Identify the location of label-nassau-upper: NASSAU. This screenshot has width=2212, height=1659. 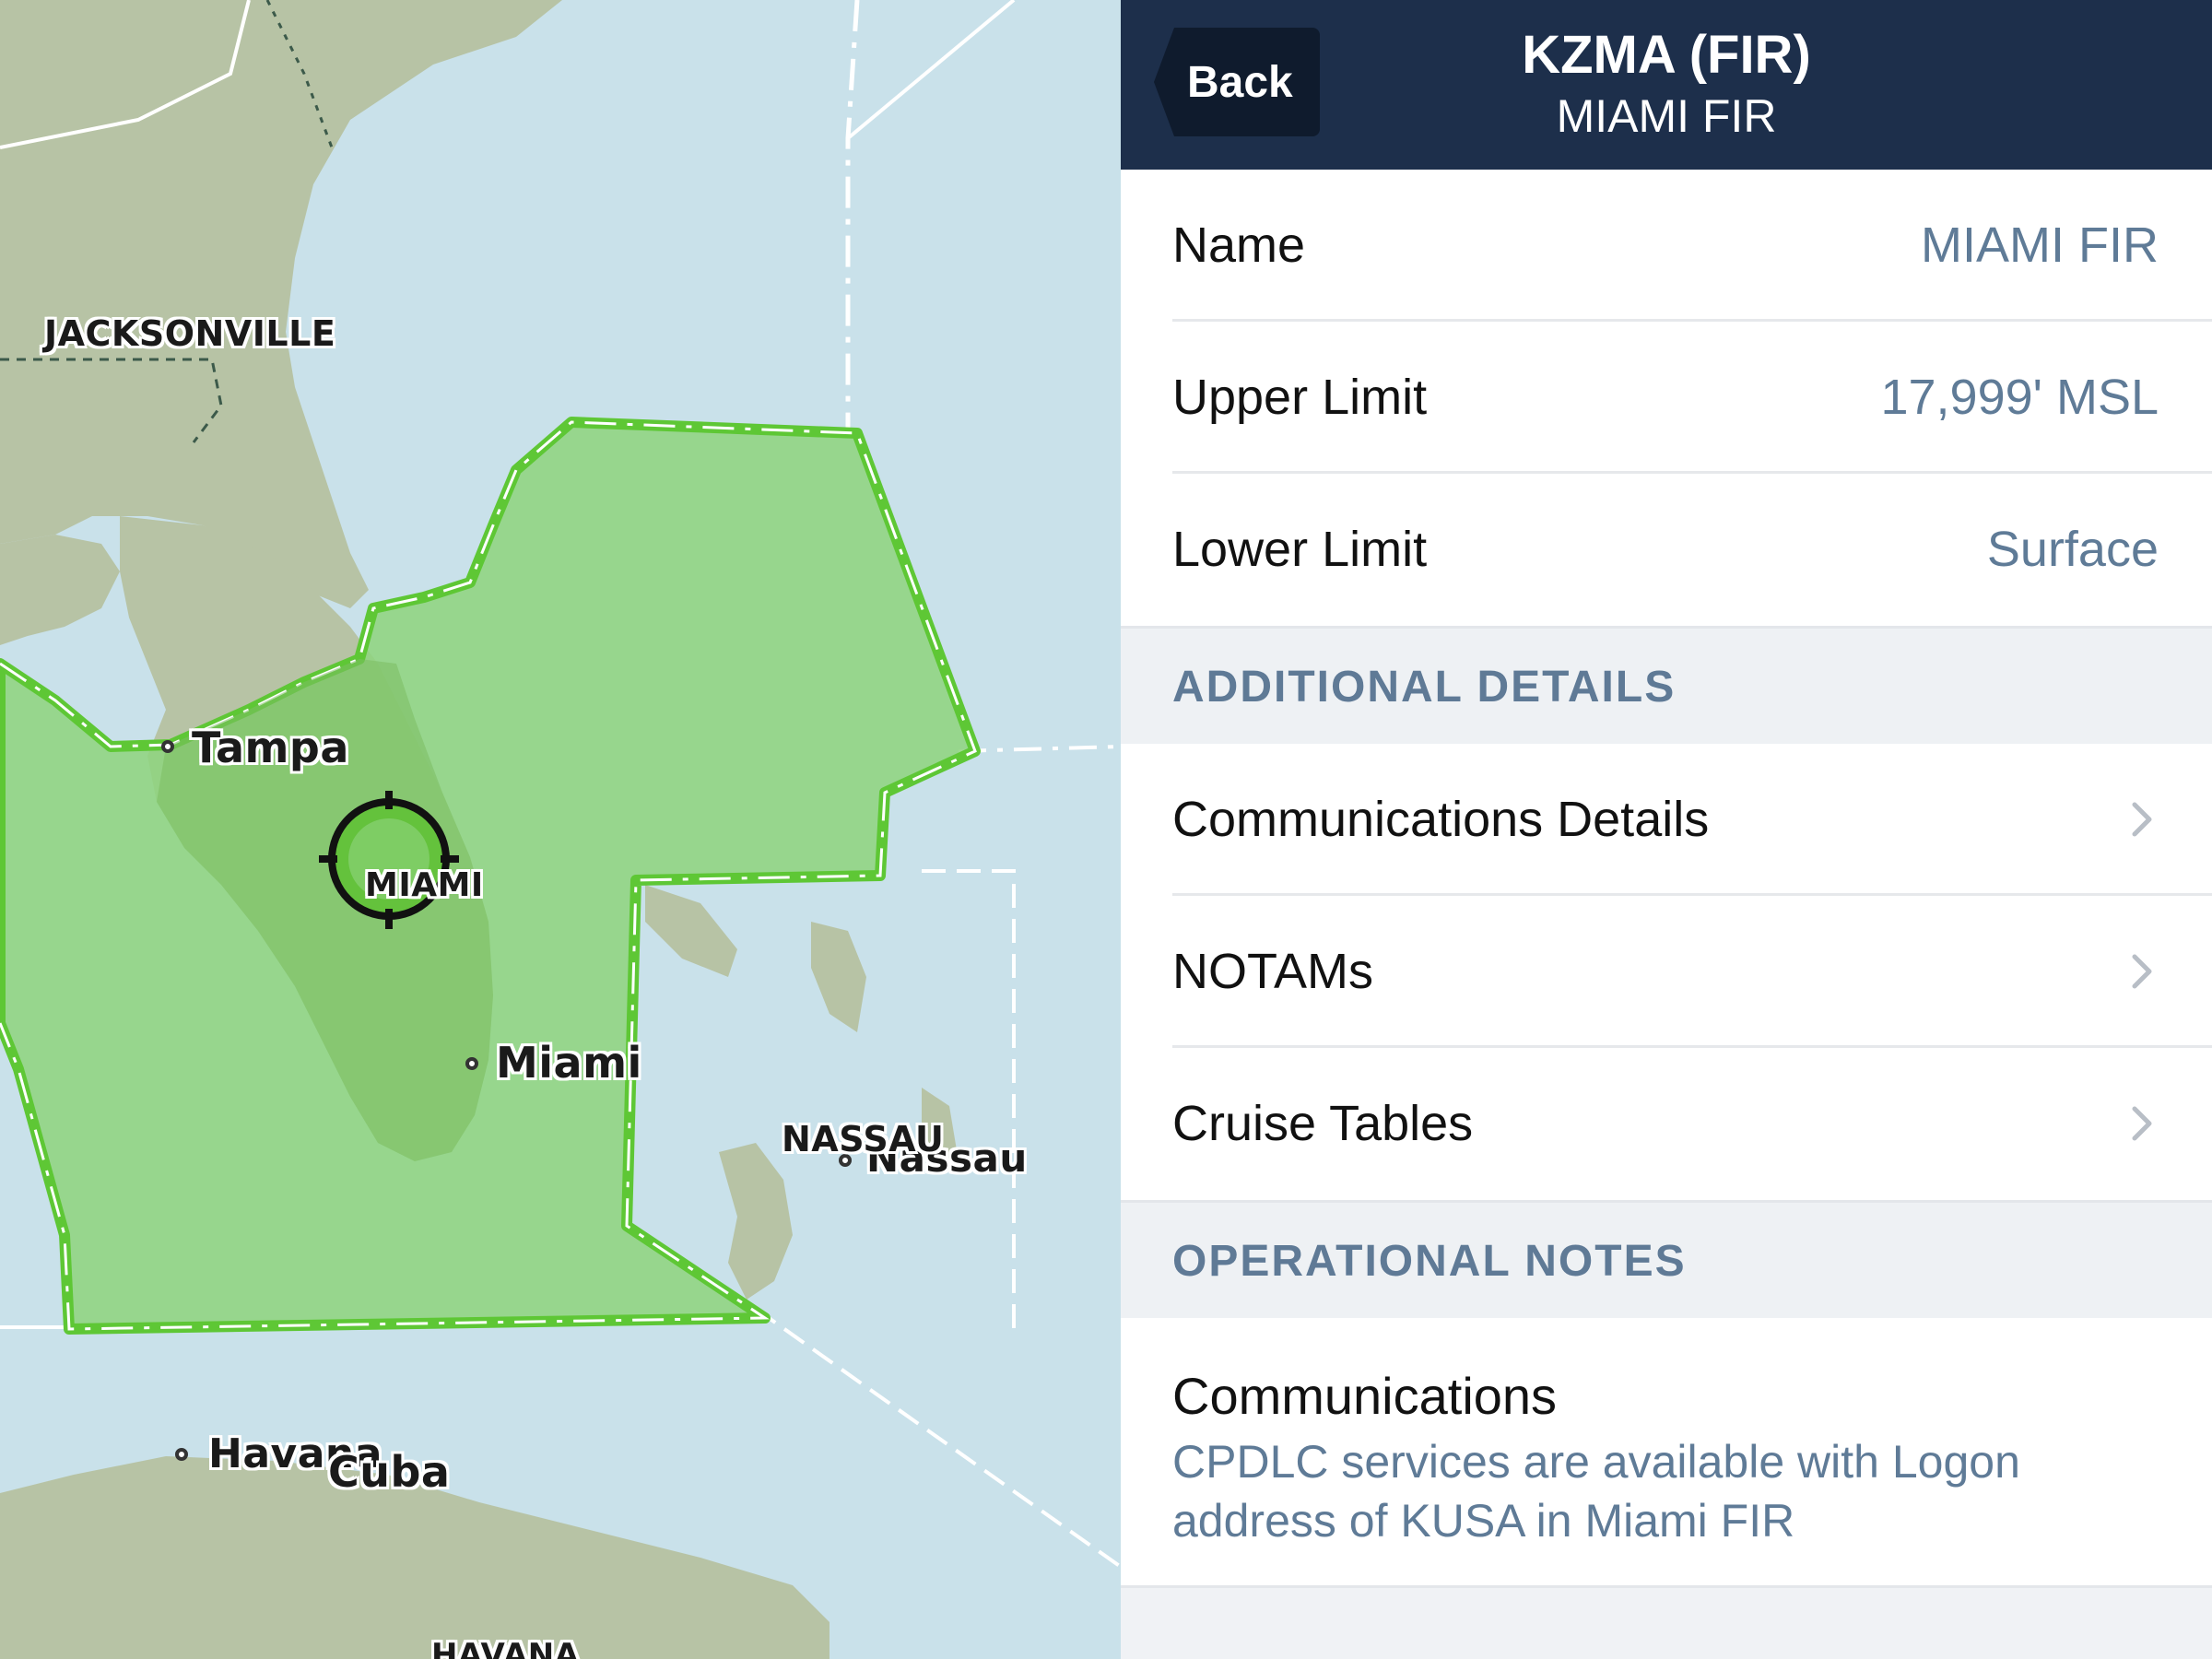
(863, 1139).